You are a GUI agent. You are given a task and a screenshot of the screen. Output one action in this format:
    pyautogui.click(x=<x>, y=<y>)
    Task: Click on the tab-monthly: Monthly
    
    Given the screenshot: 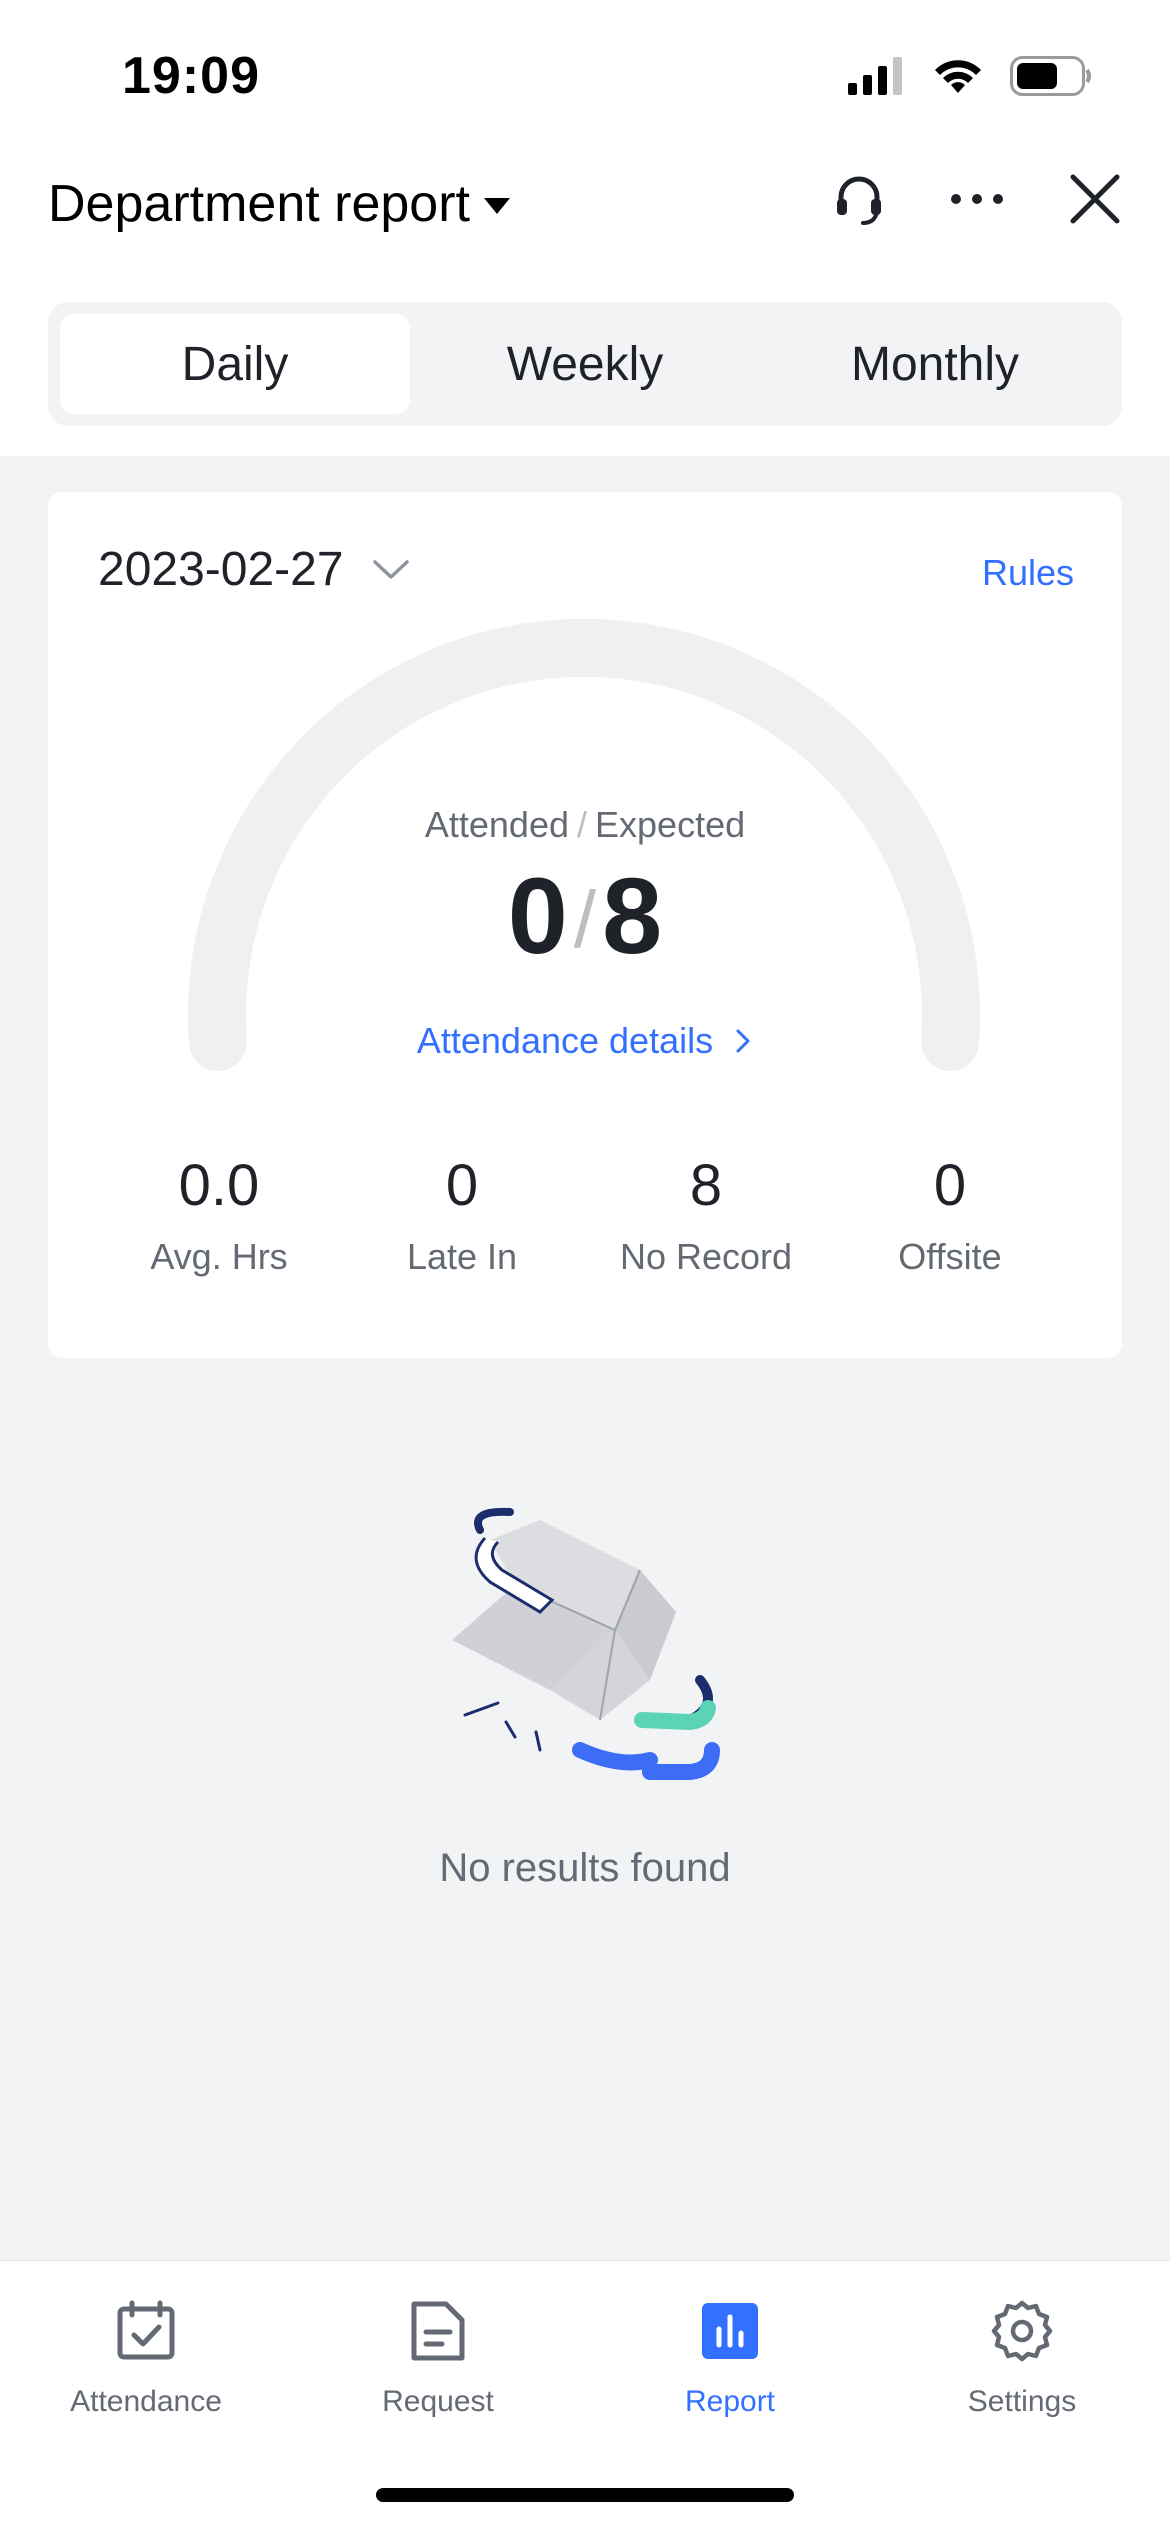 What is the action you would take?
    pyautogui.click(x=935, y=364)
    